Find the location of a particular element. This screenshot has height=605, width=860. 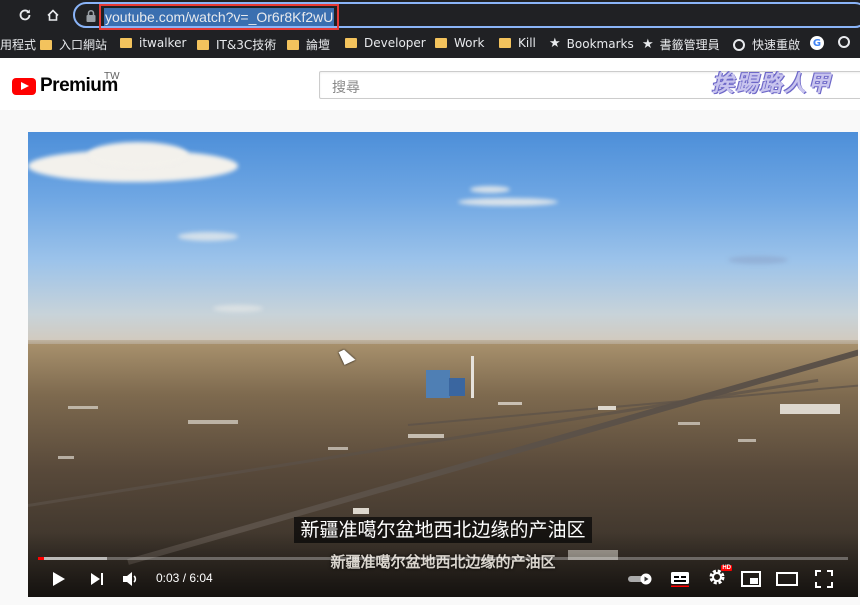

progress-loaded is located at coordinates (72, 558).